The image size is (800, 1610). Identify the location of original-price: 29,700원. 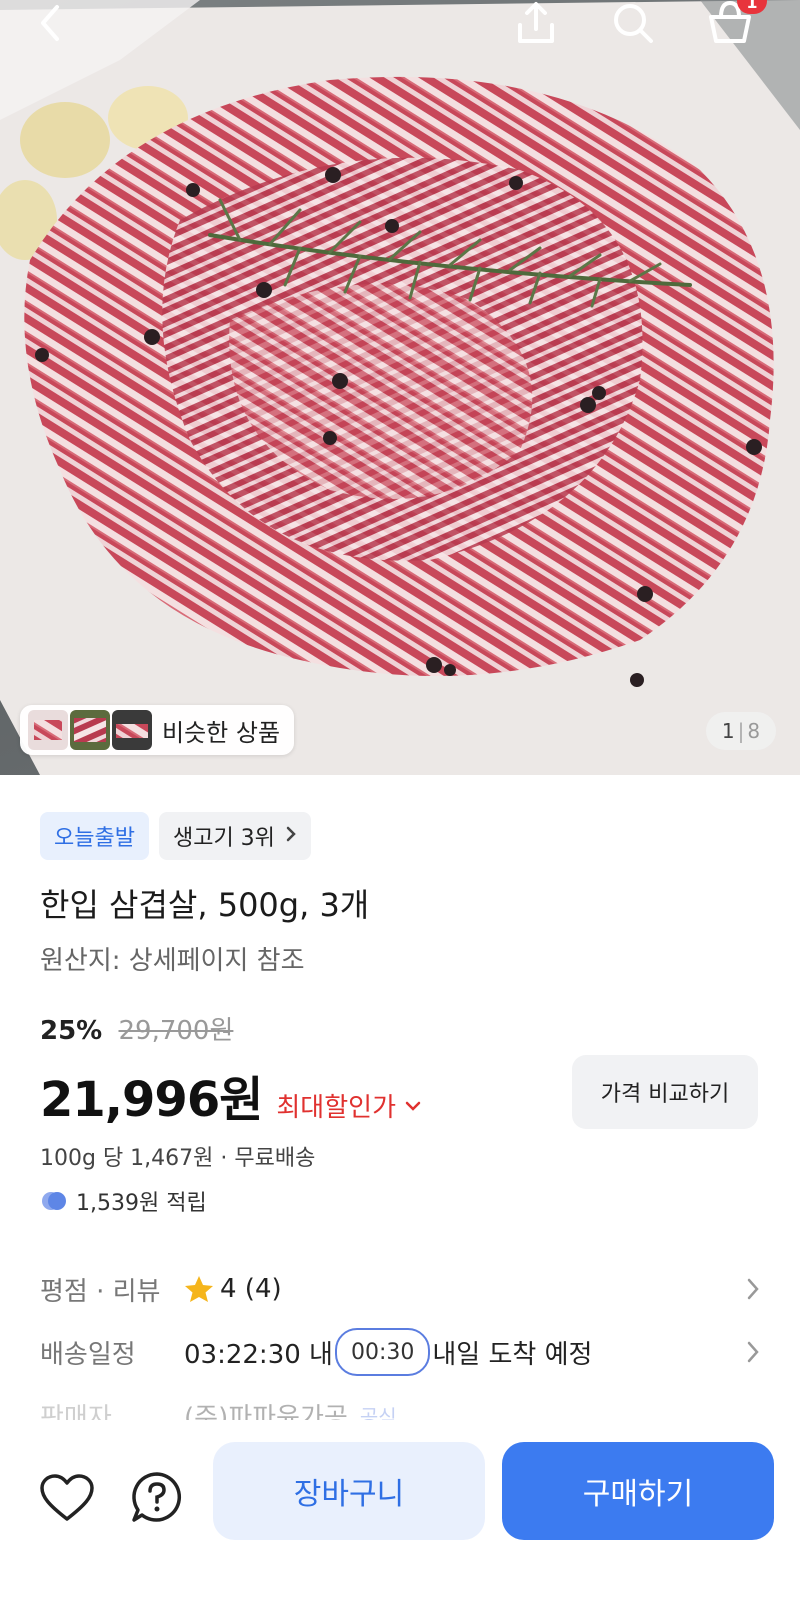
(176, 1031).